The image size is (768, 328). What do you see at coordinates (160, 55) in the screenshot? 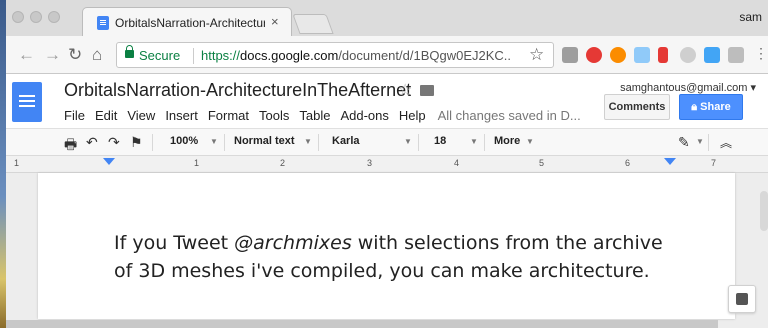
I see `secure-label: Secure` at bounding box center [160, 55].